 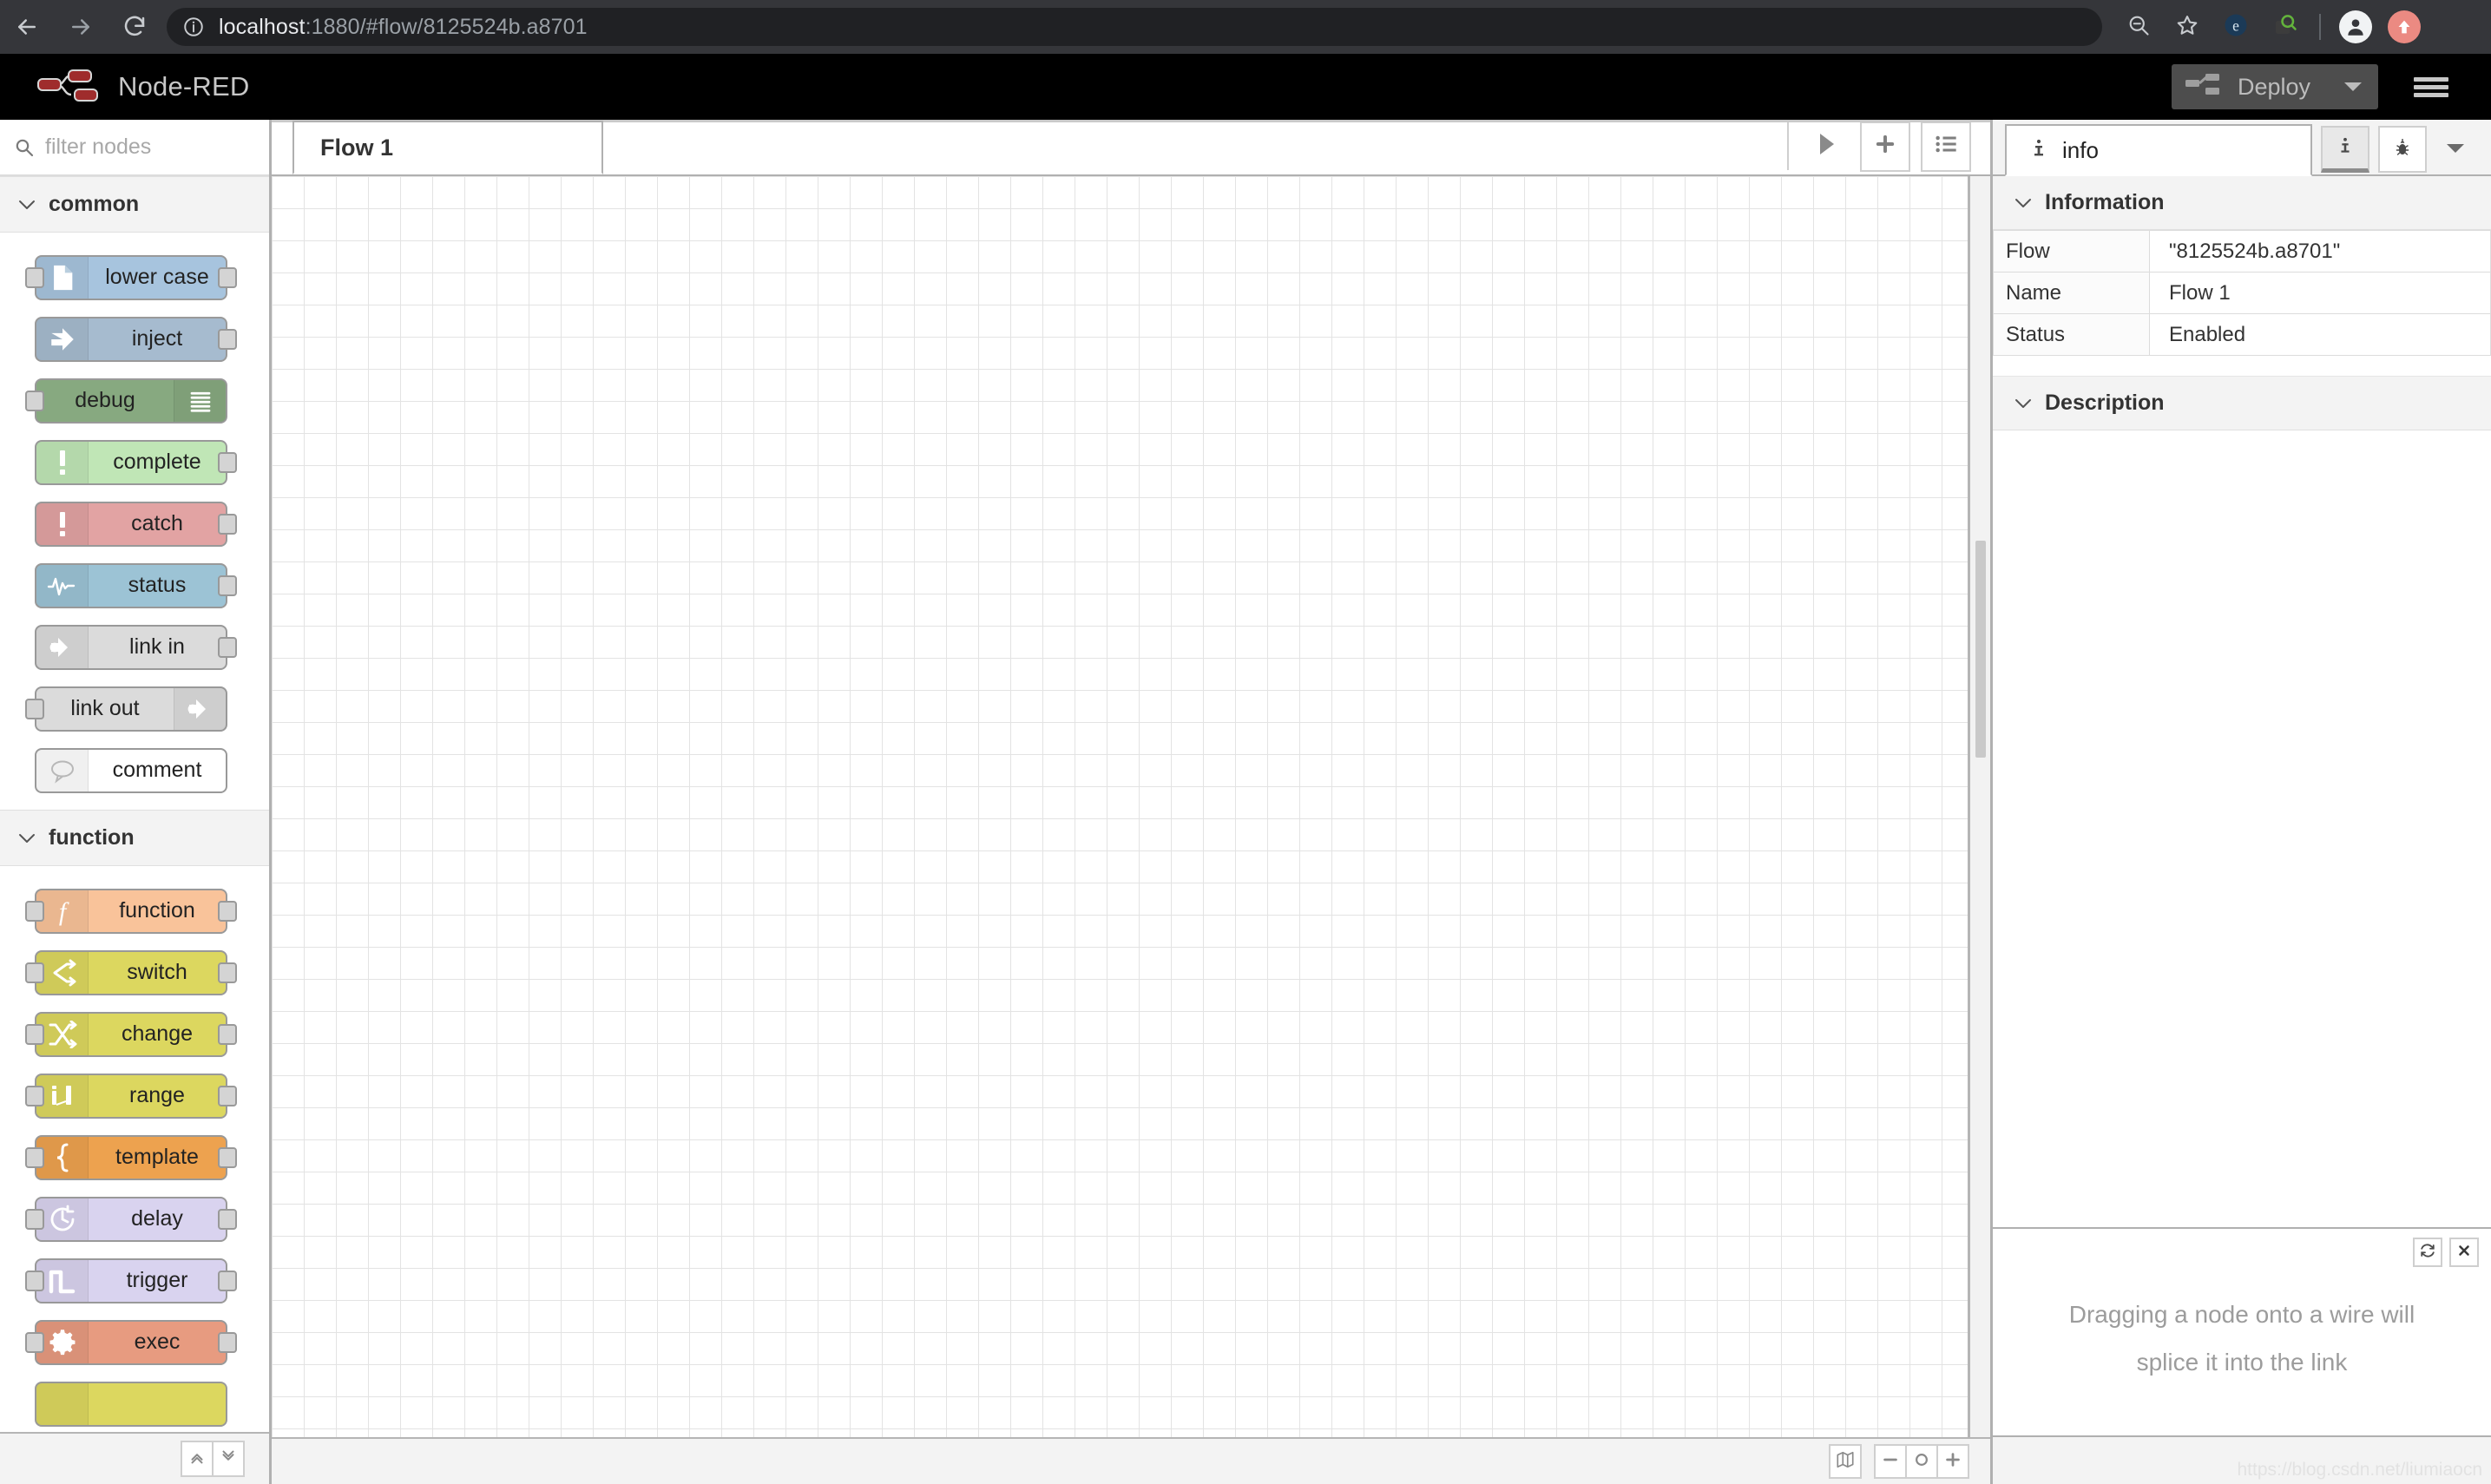 I want to click on palette-node: link in, so click(x=136, y=647).